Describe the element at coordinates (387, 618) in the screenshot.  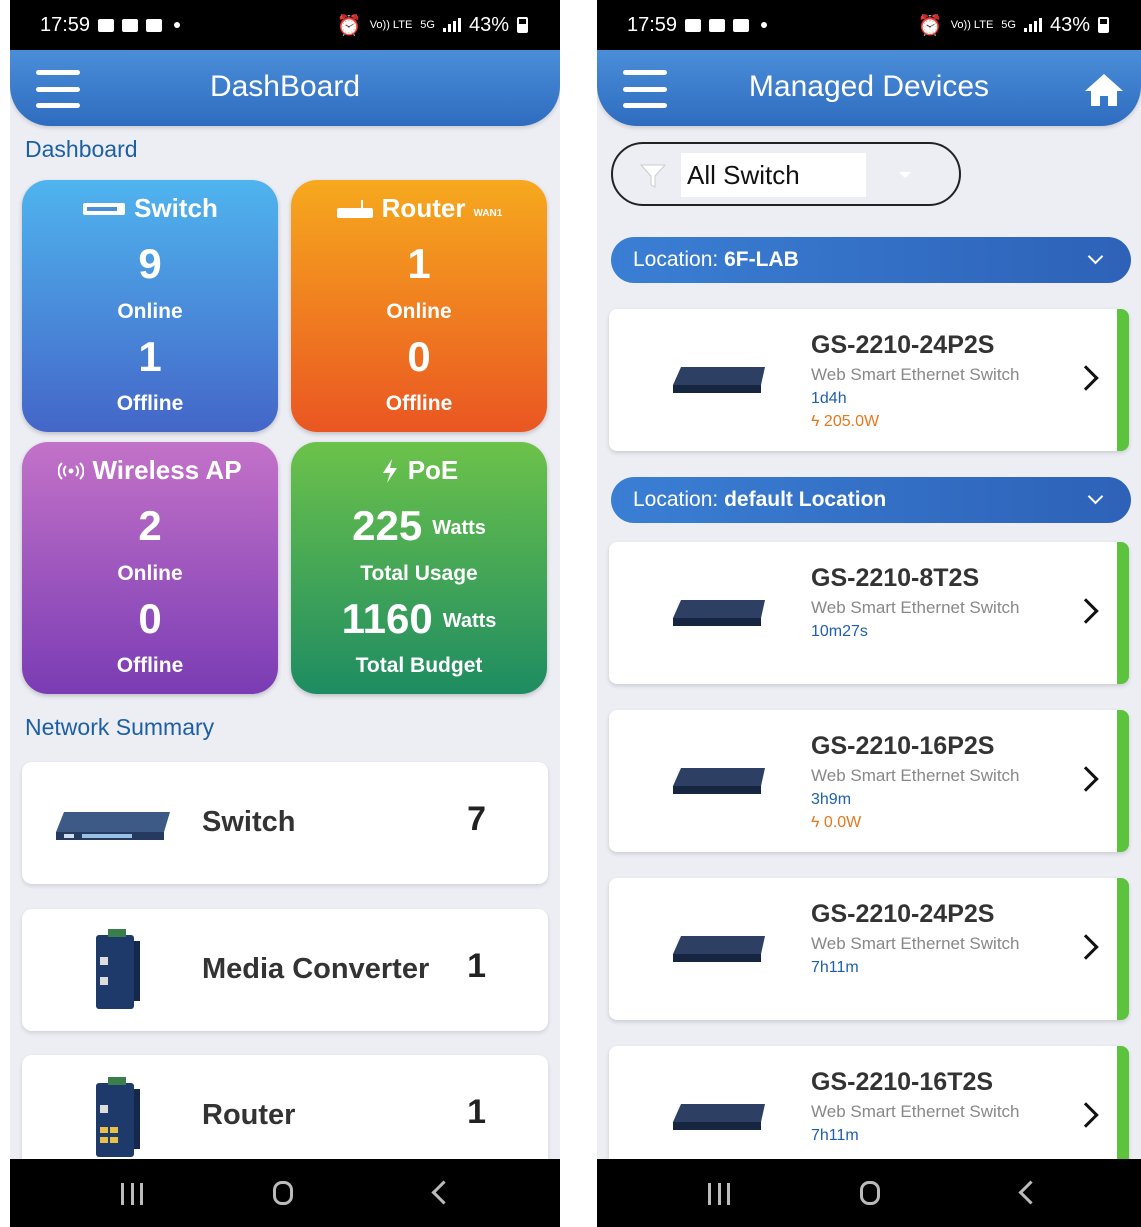
I see `poe-budget-value: 1160` at that location.